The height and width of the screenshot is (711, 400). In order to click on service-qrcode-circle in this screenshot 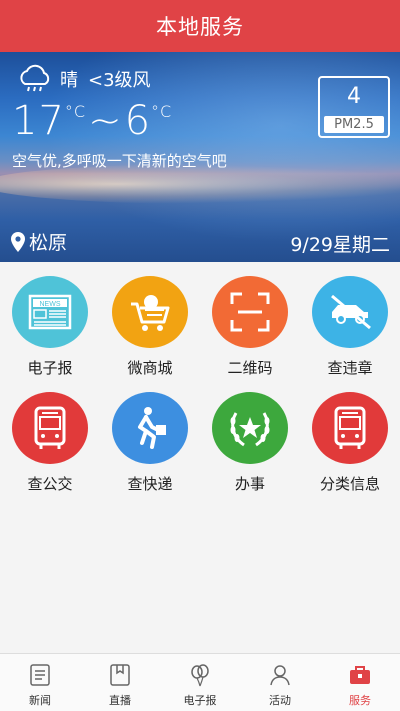, I will do `click(250, 312)`.